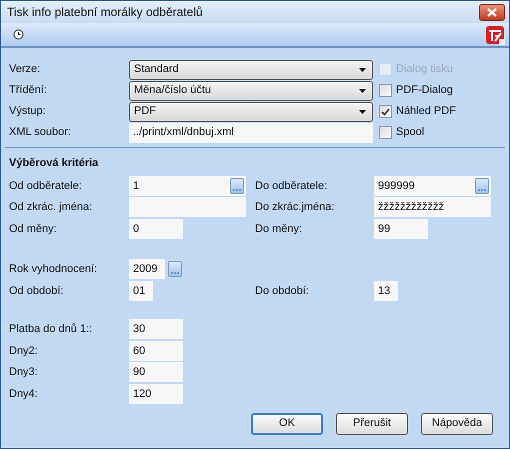  I want to click on field-label: Do zkrác.jména:, so click(295, 207).